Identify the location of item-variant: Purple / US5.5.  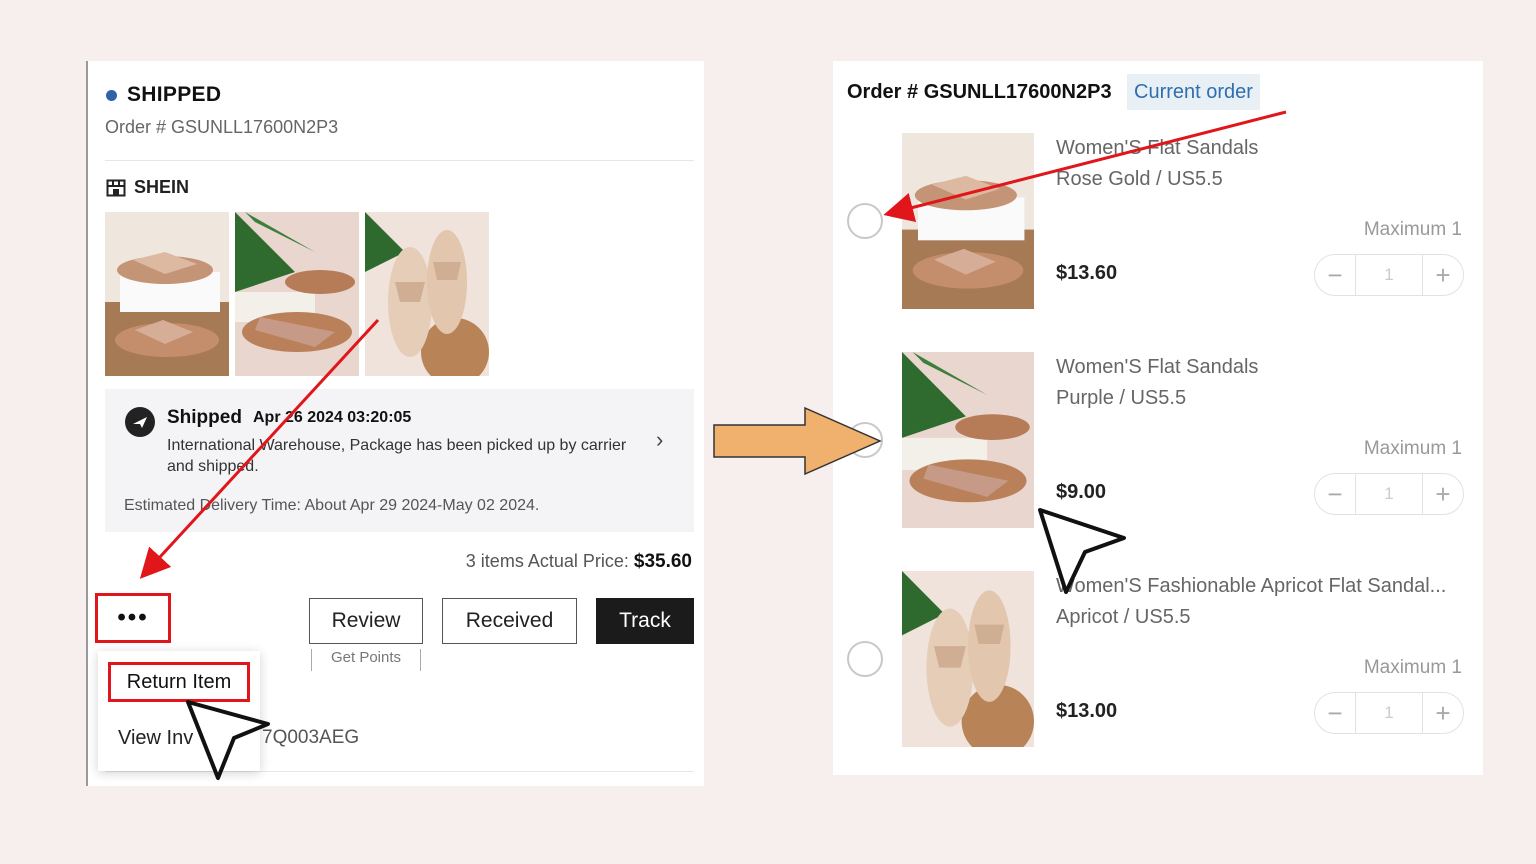
(1121, 398).